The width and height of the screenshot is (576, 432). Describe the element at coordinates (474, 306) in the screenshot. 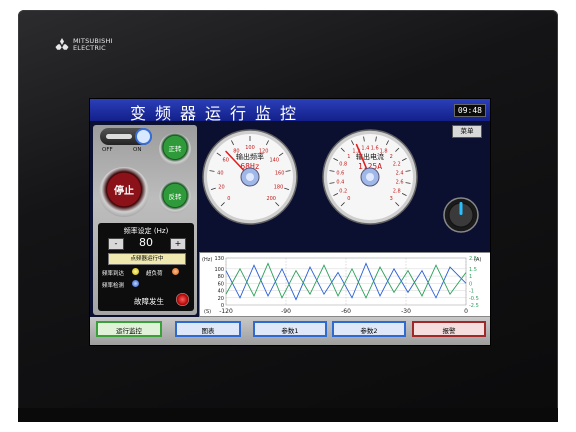

I see `y-right-tick-label: -2.5` at that location.